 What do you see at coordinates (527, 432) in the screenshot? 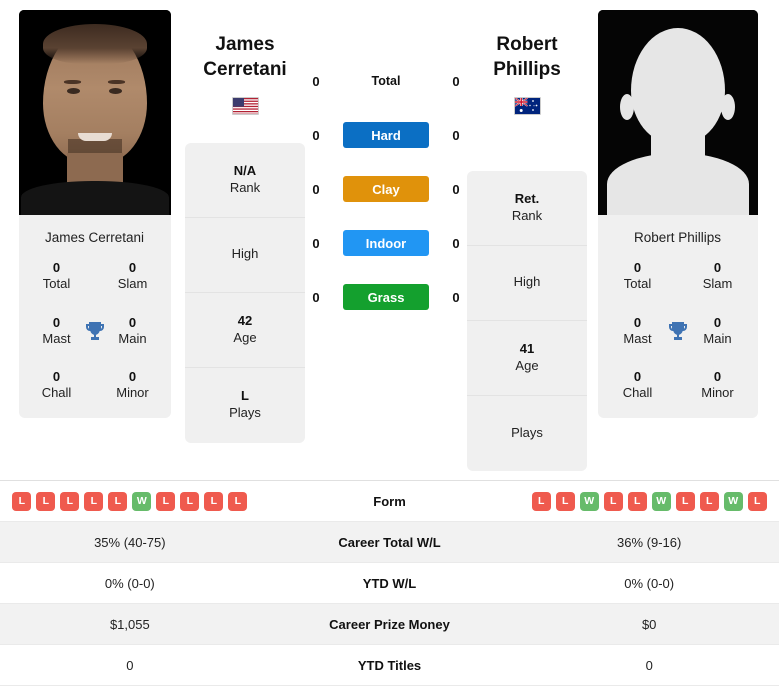
I see `right-plays-row: Plays` at bounding box center [527, 432].